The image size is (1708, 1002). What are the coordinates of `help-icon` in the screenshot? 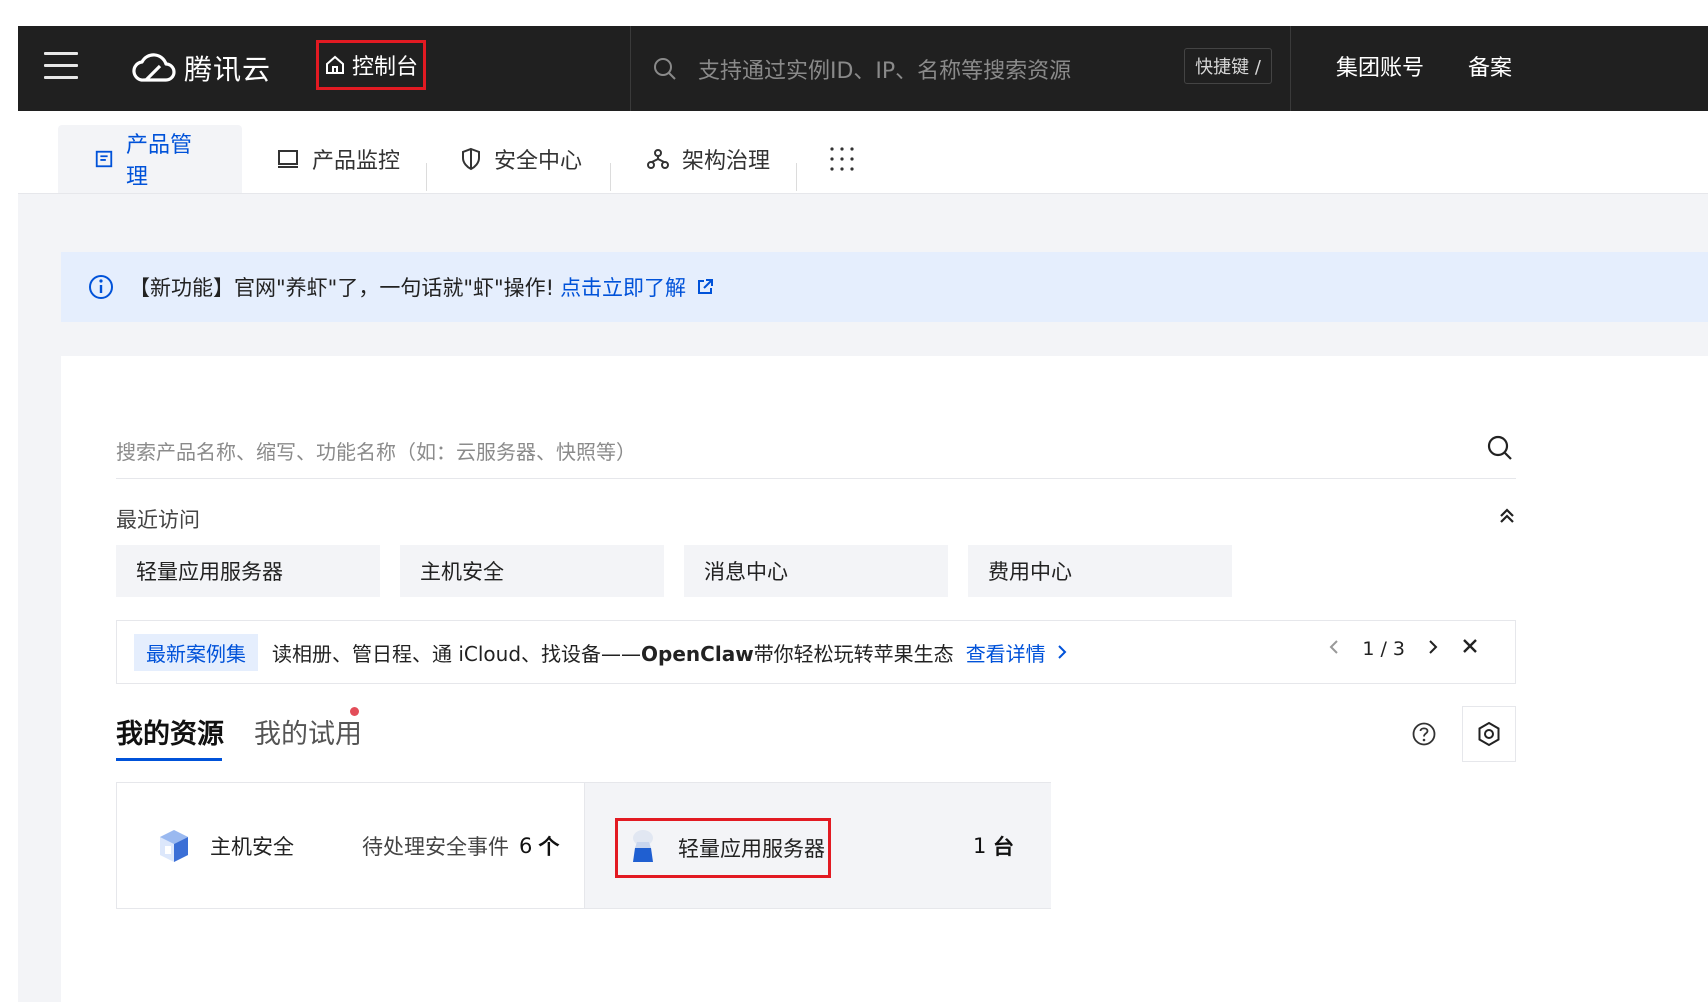 It's located at (1424, 734).